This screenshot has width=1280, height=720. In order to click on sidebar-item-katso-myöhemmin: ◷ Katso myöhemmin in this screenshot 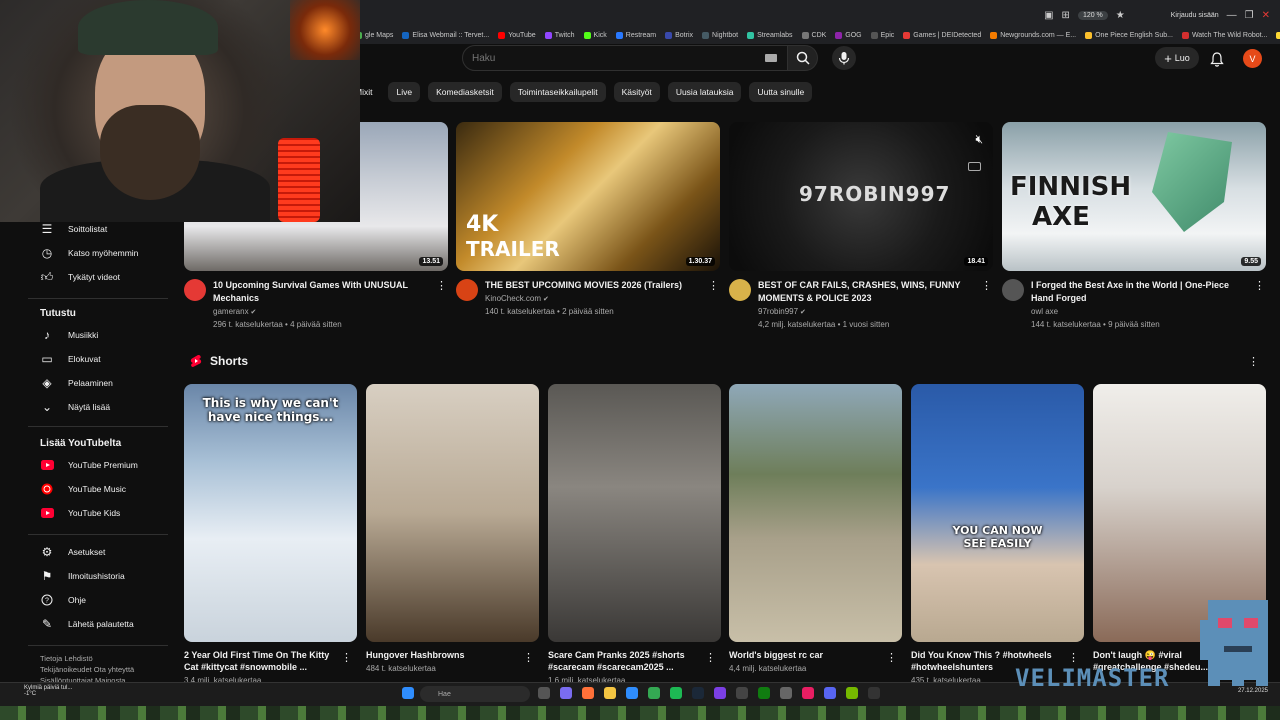, I will do `click(89, 253)`.